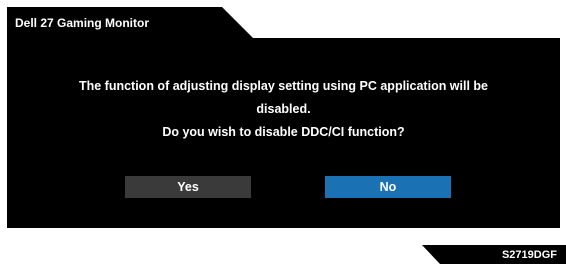 Image resolution: width=566 pixels, height=264 pixels. I want to click on monitor-title: Dell 27 Gaming Monitor, so click(82, 23).